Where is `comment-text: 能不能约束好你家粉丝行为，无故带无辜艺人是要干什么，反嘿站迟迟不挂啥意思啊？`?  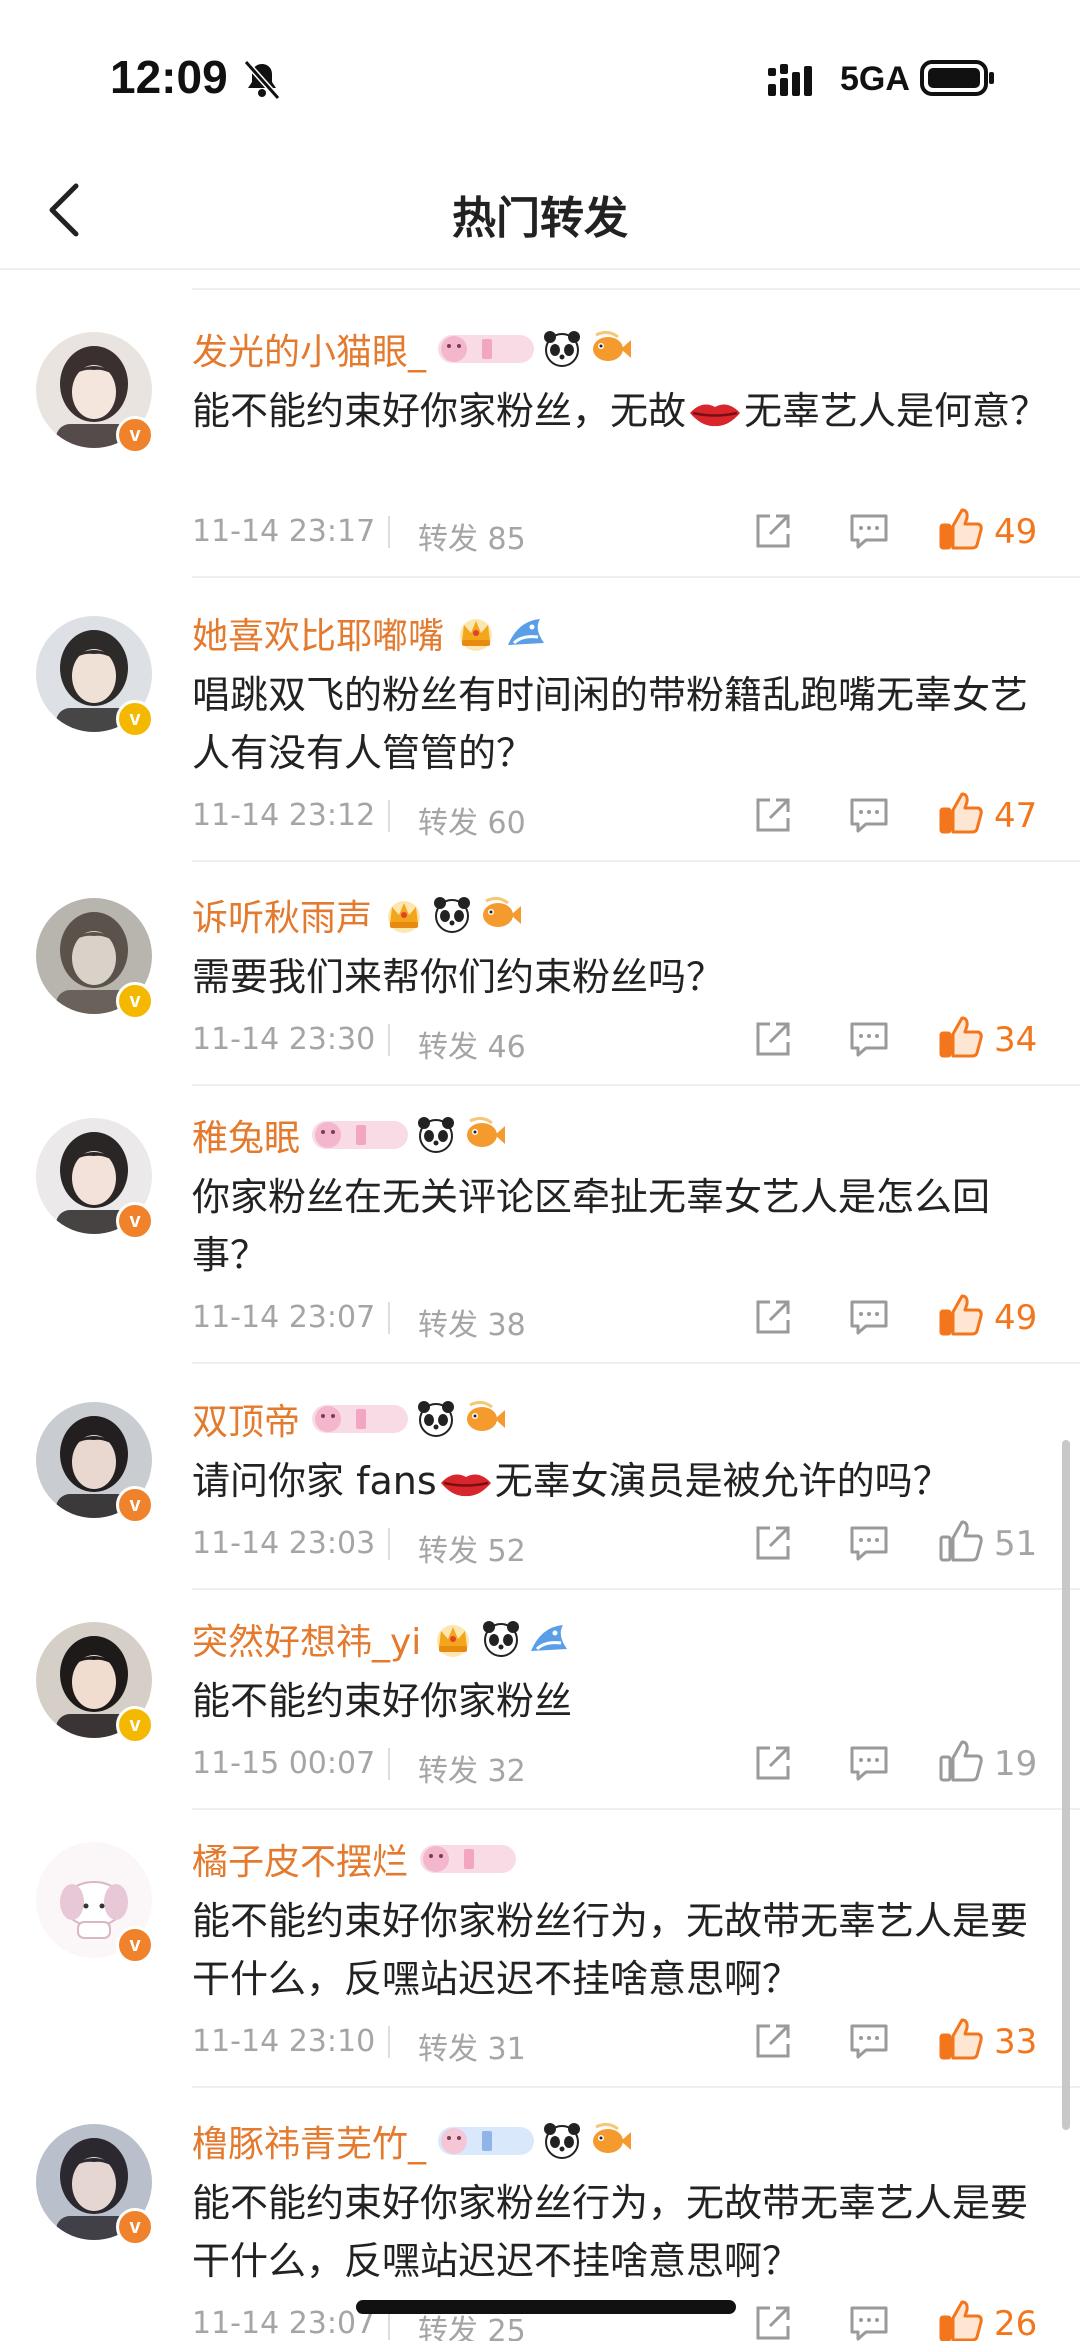
comment-text: 能不能约束好你家粉丝行为，无故带无辜艺人是要干什么，反嘿站迟迟不挂啥意思啊？ is located at coordinates (622, 2232).